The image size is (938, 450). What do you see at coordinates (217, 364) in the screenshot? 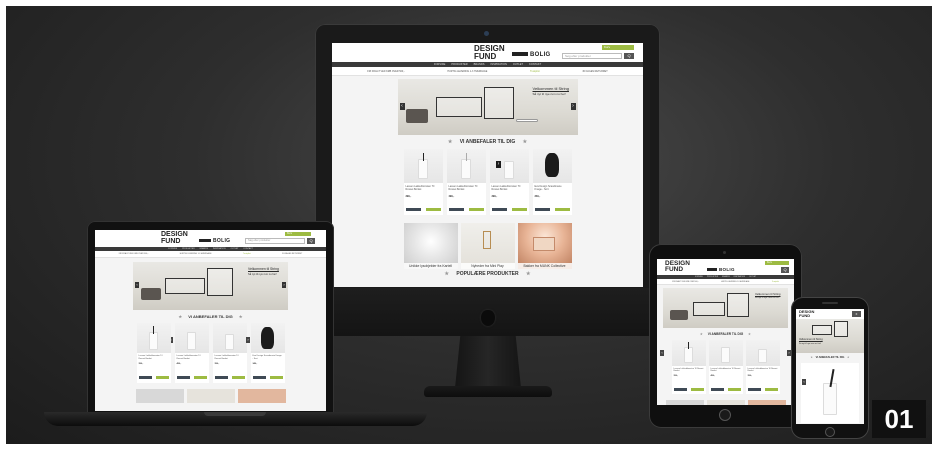
I see `product-price: 399,-` at bounding box center [217, 364].